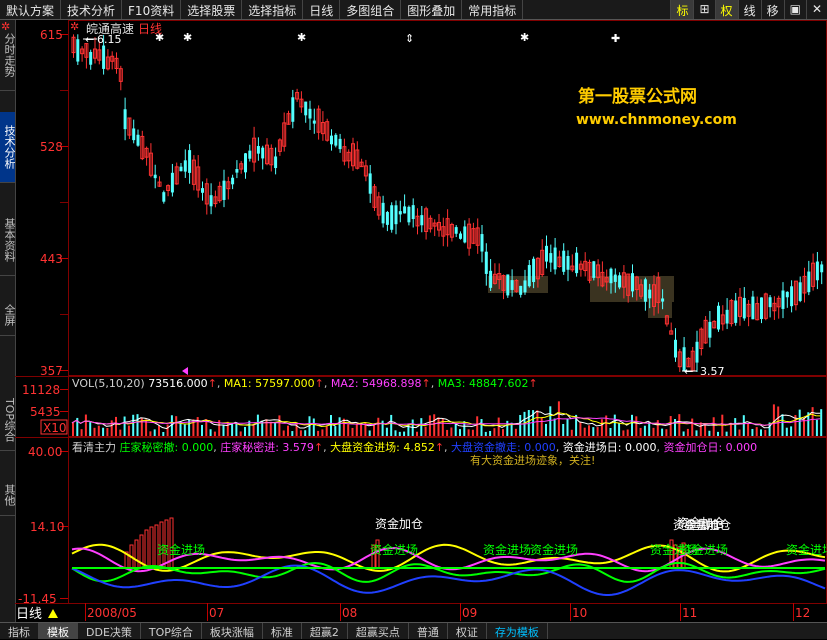 The image size is (827, 640). I want to click on low-label: 3.57, so click(712, 371).